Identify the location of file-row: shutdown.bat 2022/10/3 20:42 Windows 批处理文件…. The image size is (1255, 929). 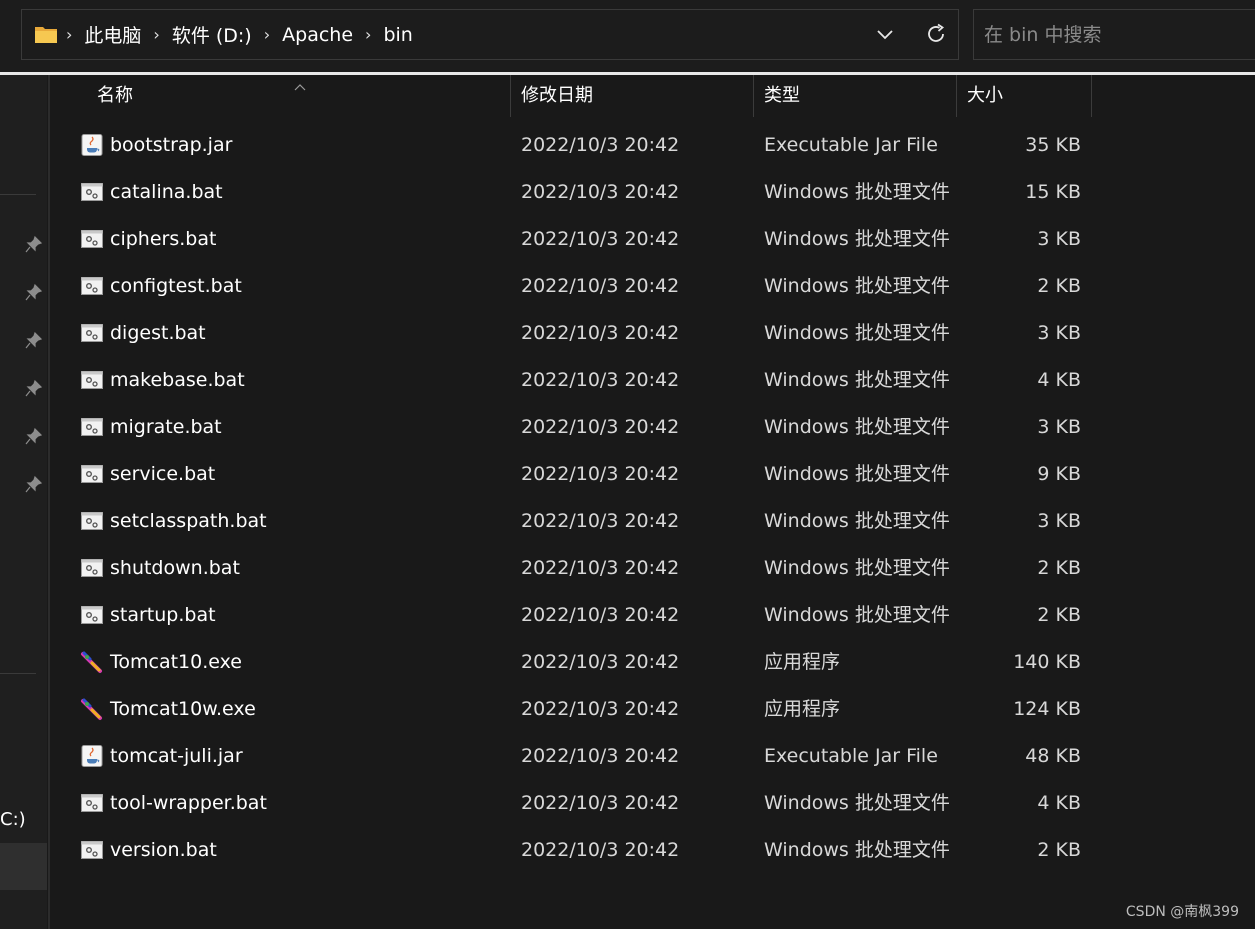
(652, 568).